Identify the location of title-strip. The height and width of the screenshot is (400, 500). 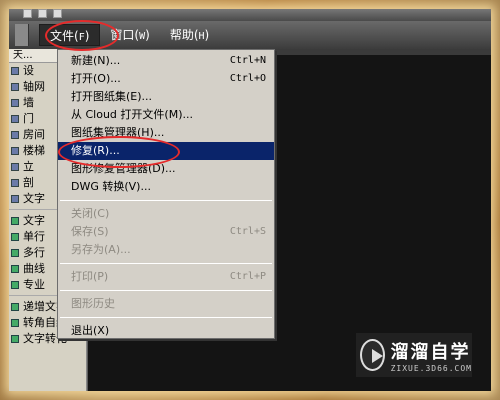
(250, 15).